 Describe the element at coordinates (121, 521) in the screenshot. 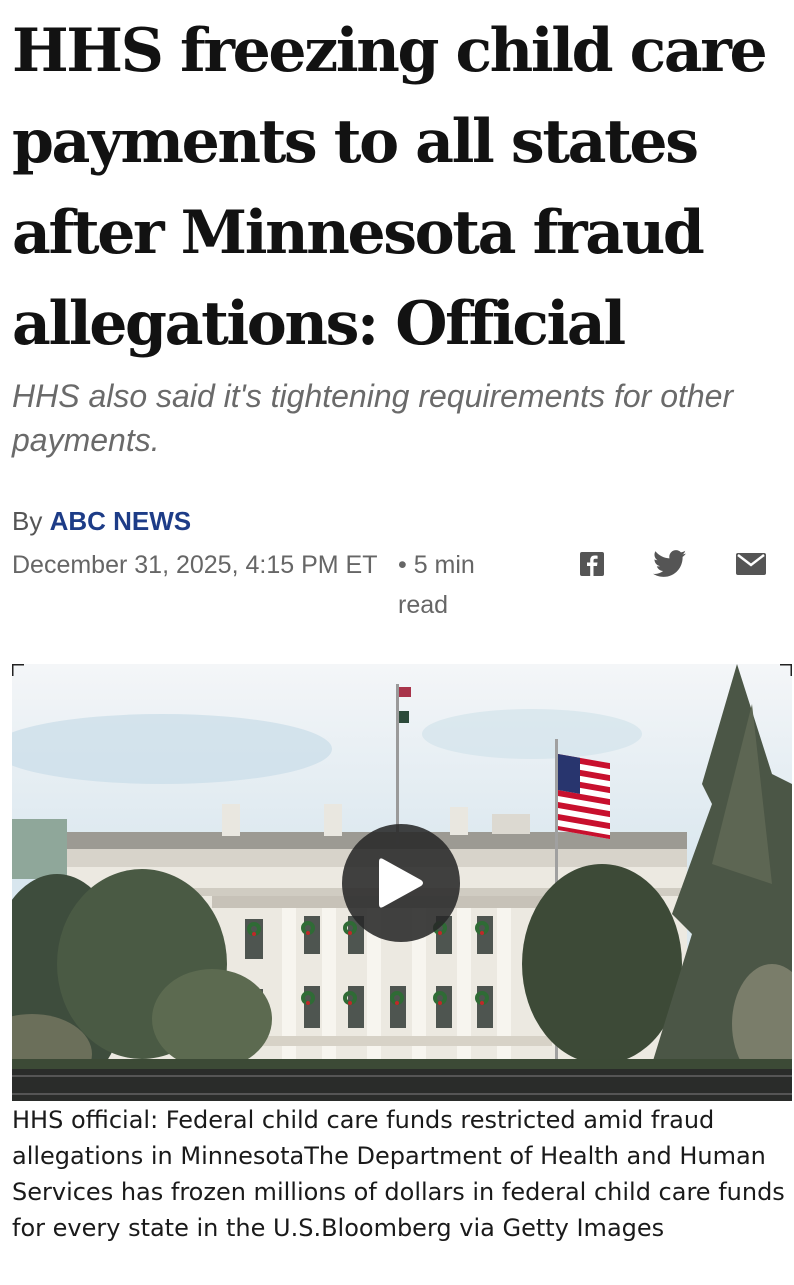

I see `author-link: ABC NEWS` at that location.